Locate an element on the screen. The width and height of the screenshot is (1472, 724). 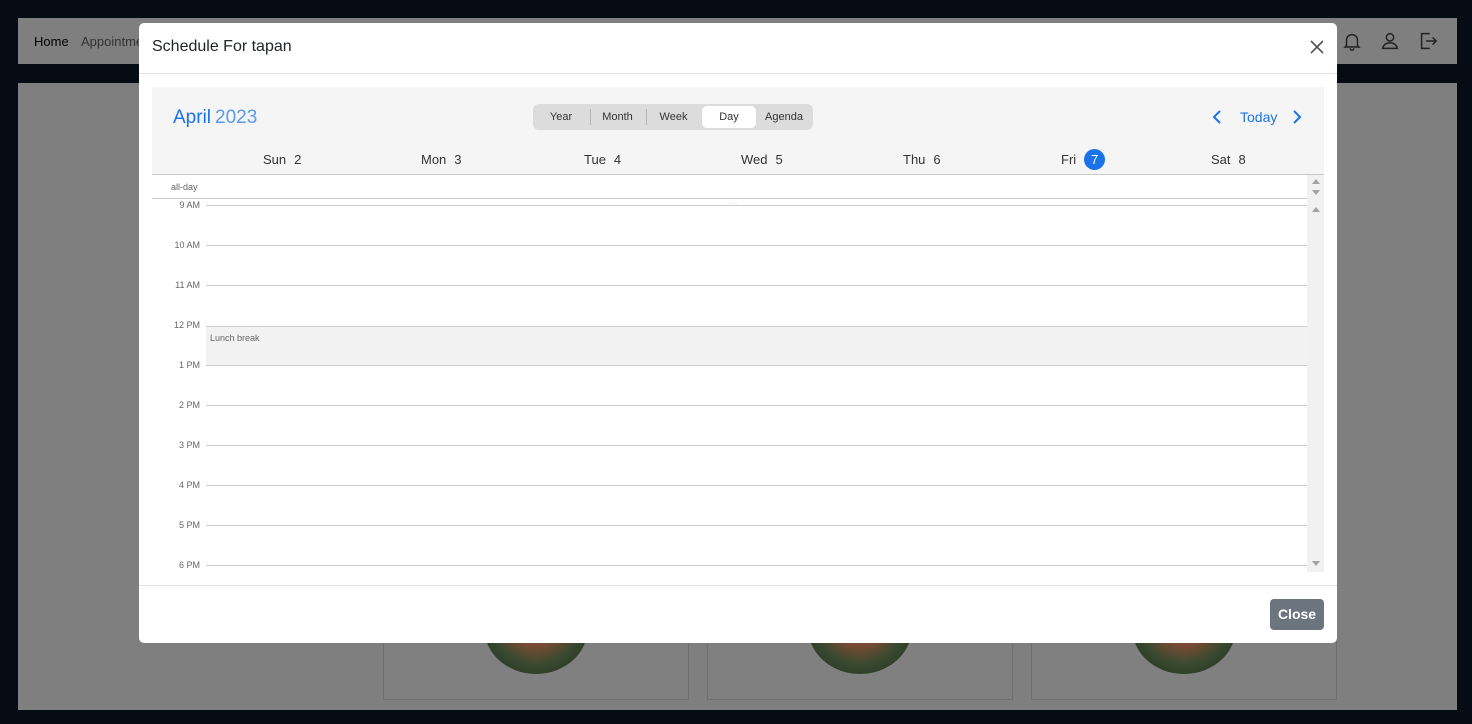
day-name: Sun is located at coordinates (275, 159).